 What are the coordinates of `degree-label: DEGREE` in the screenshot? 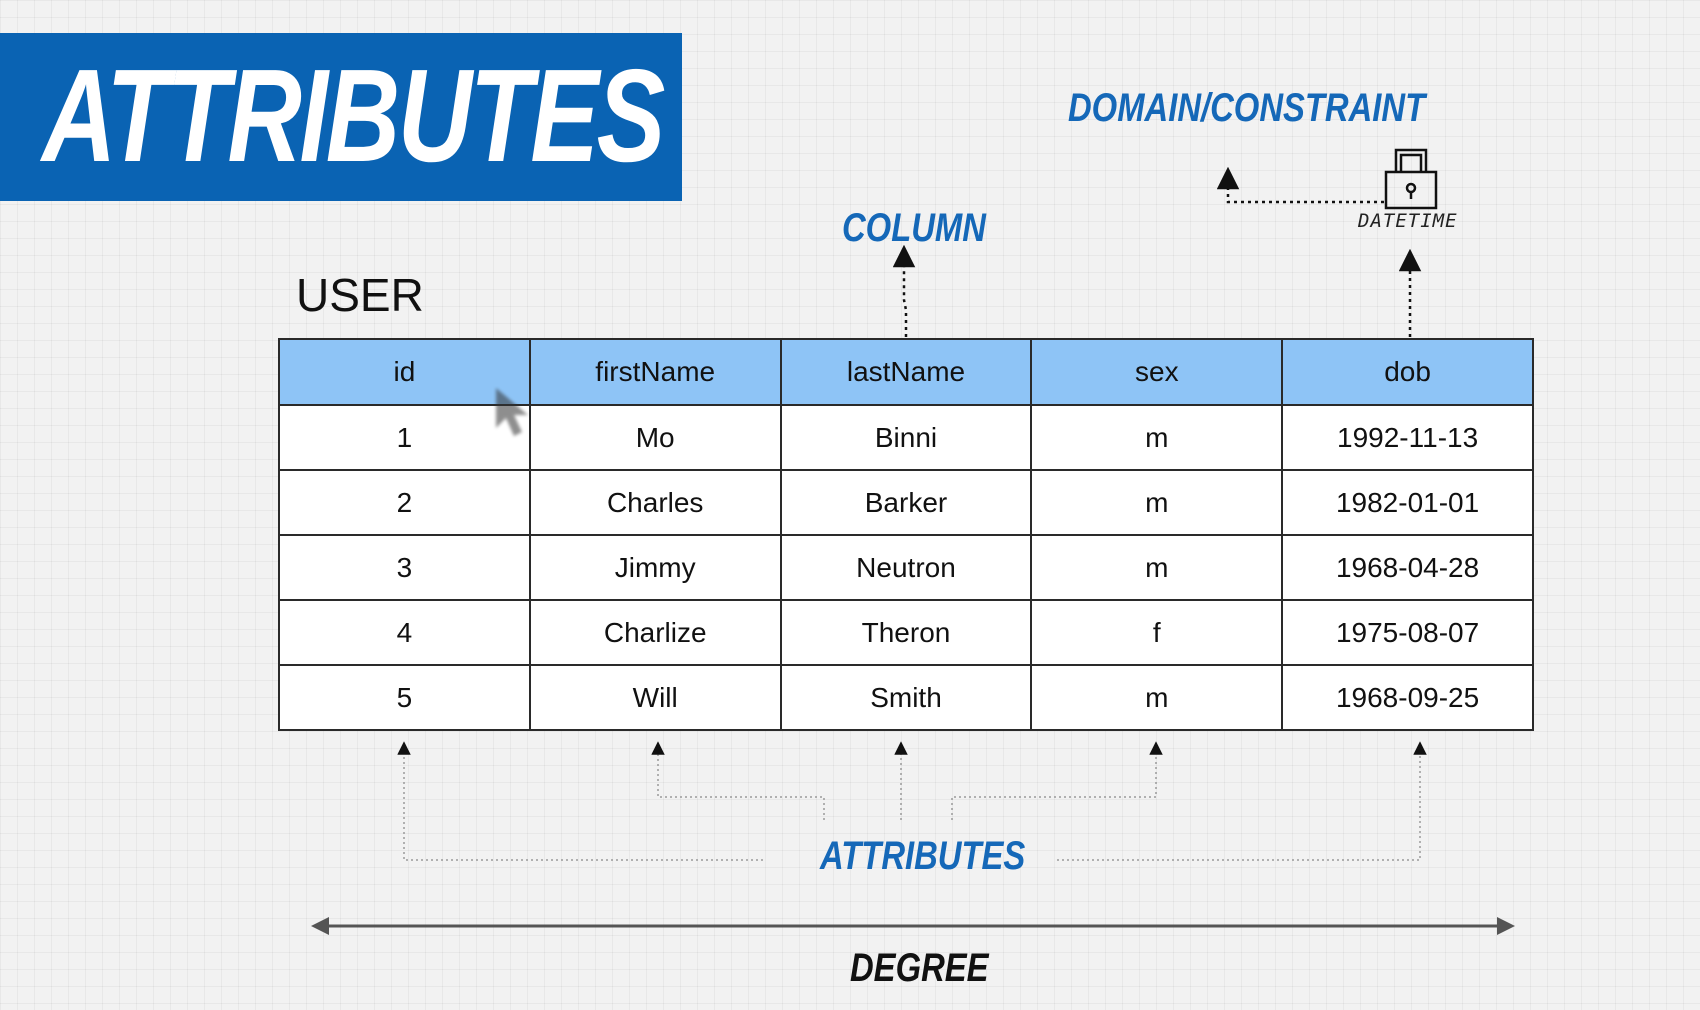 It's located at (919, 968).